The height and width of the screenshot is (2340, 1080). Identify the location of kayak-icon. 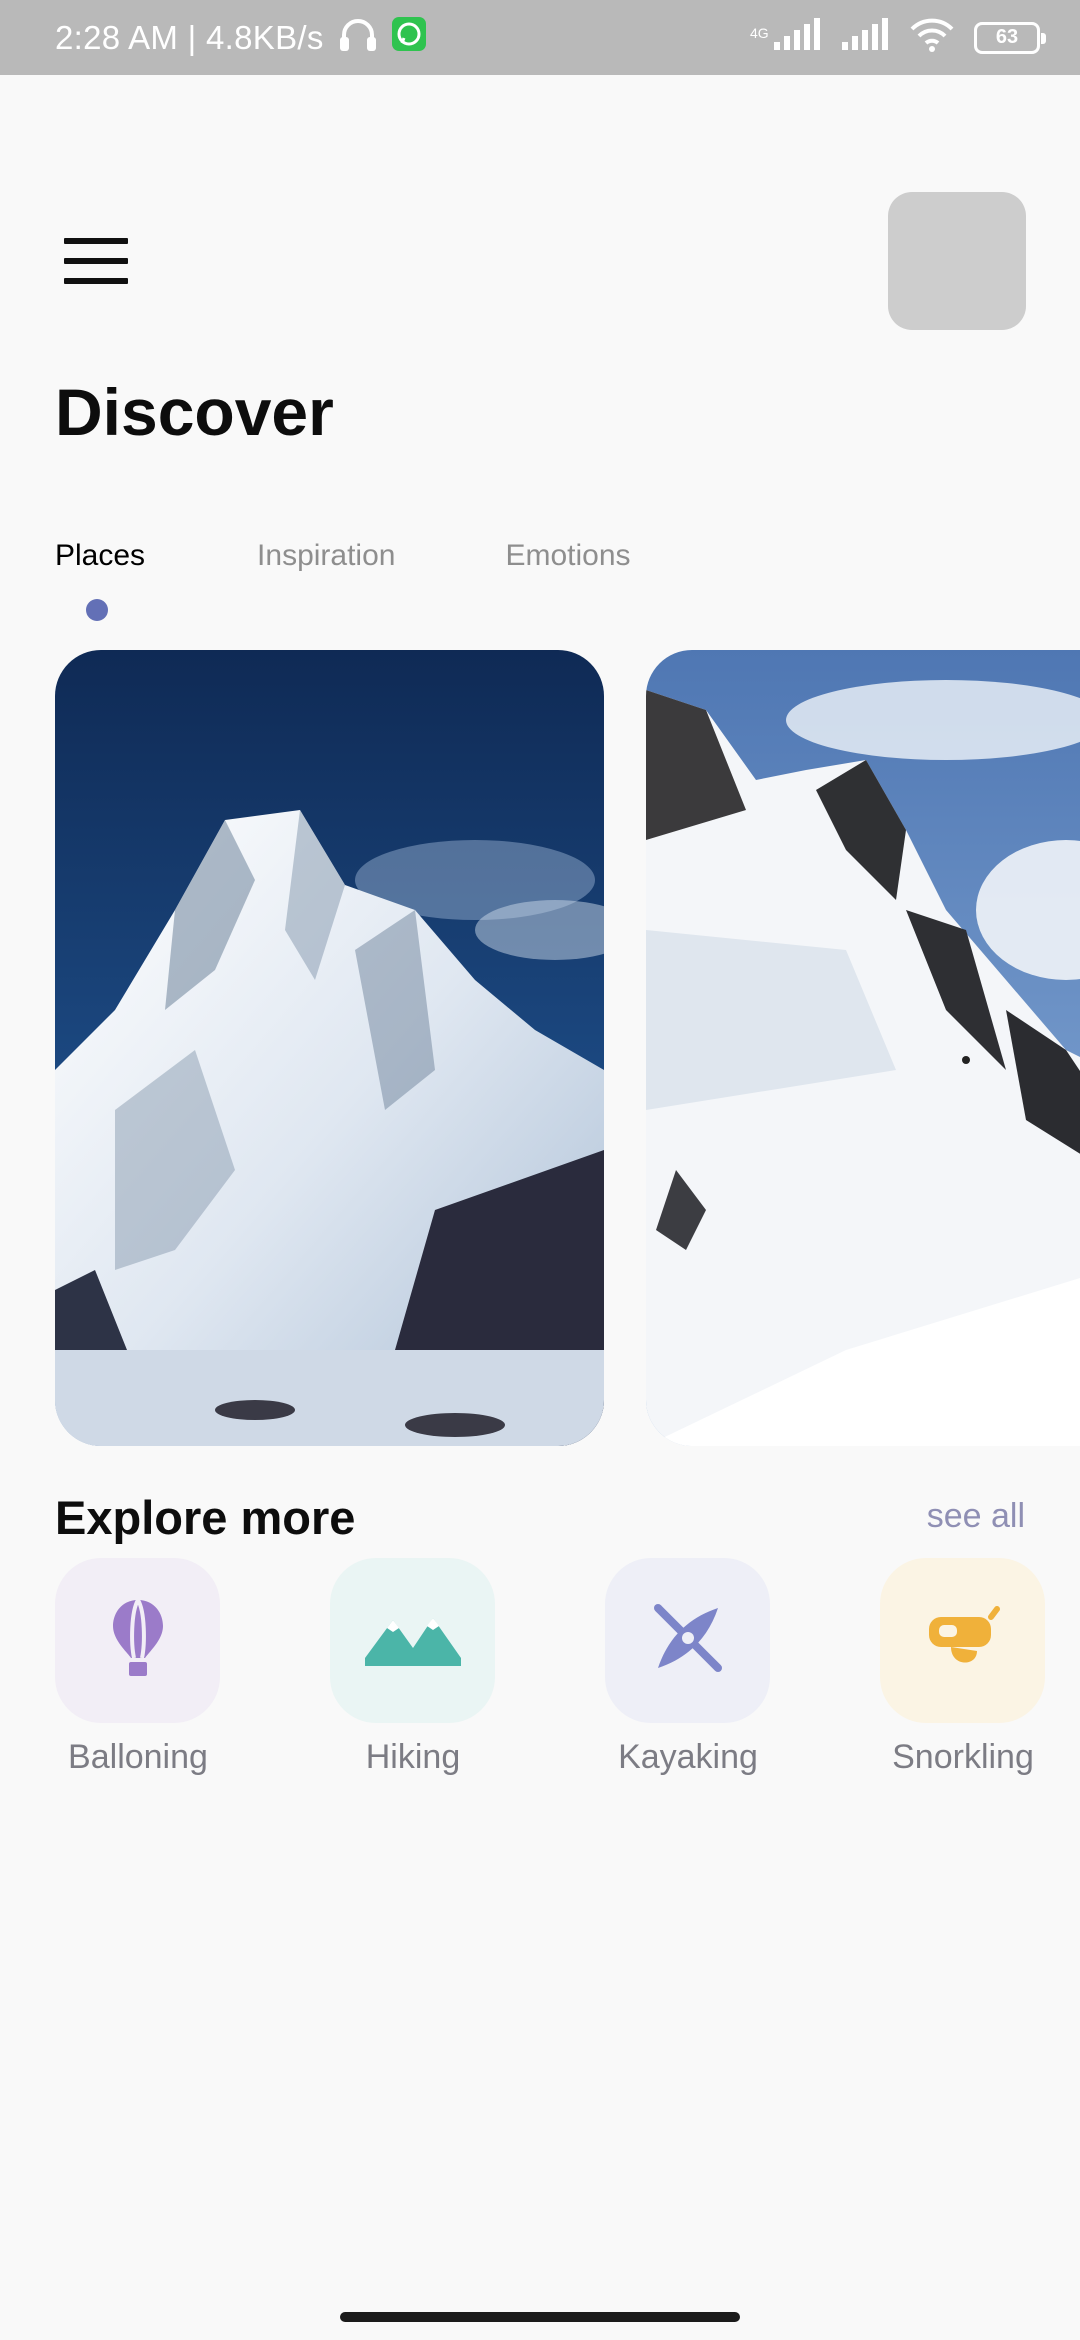
(688, 1640).